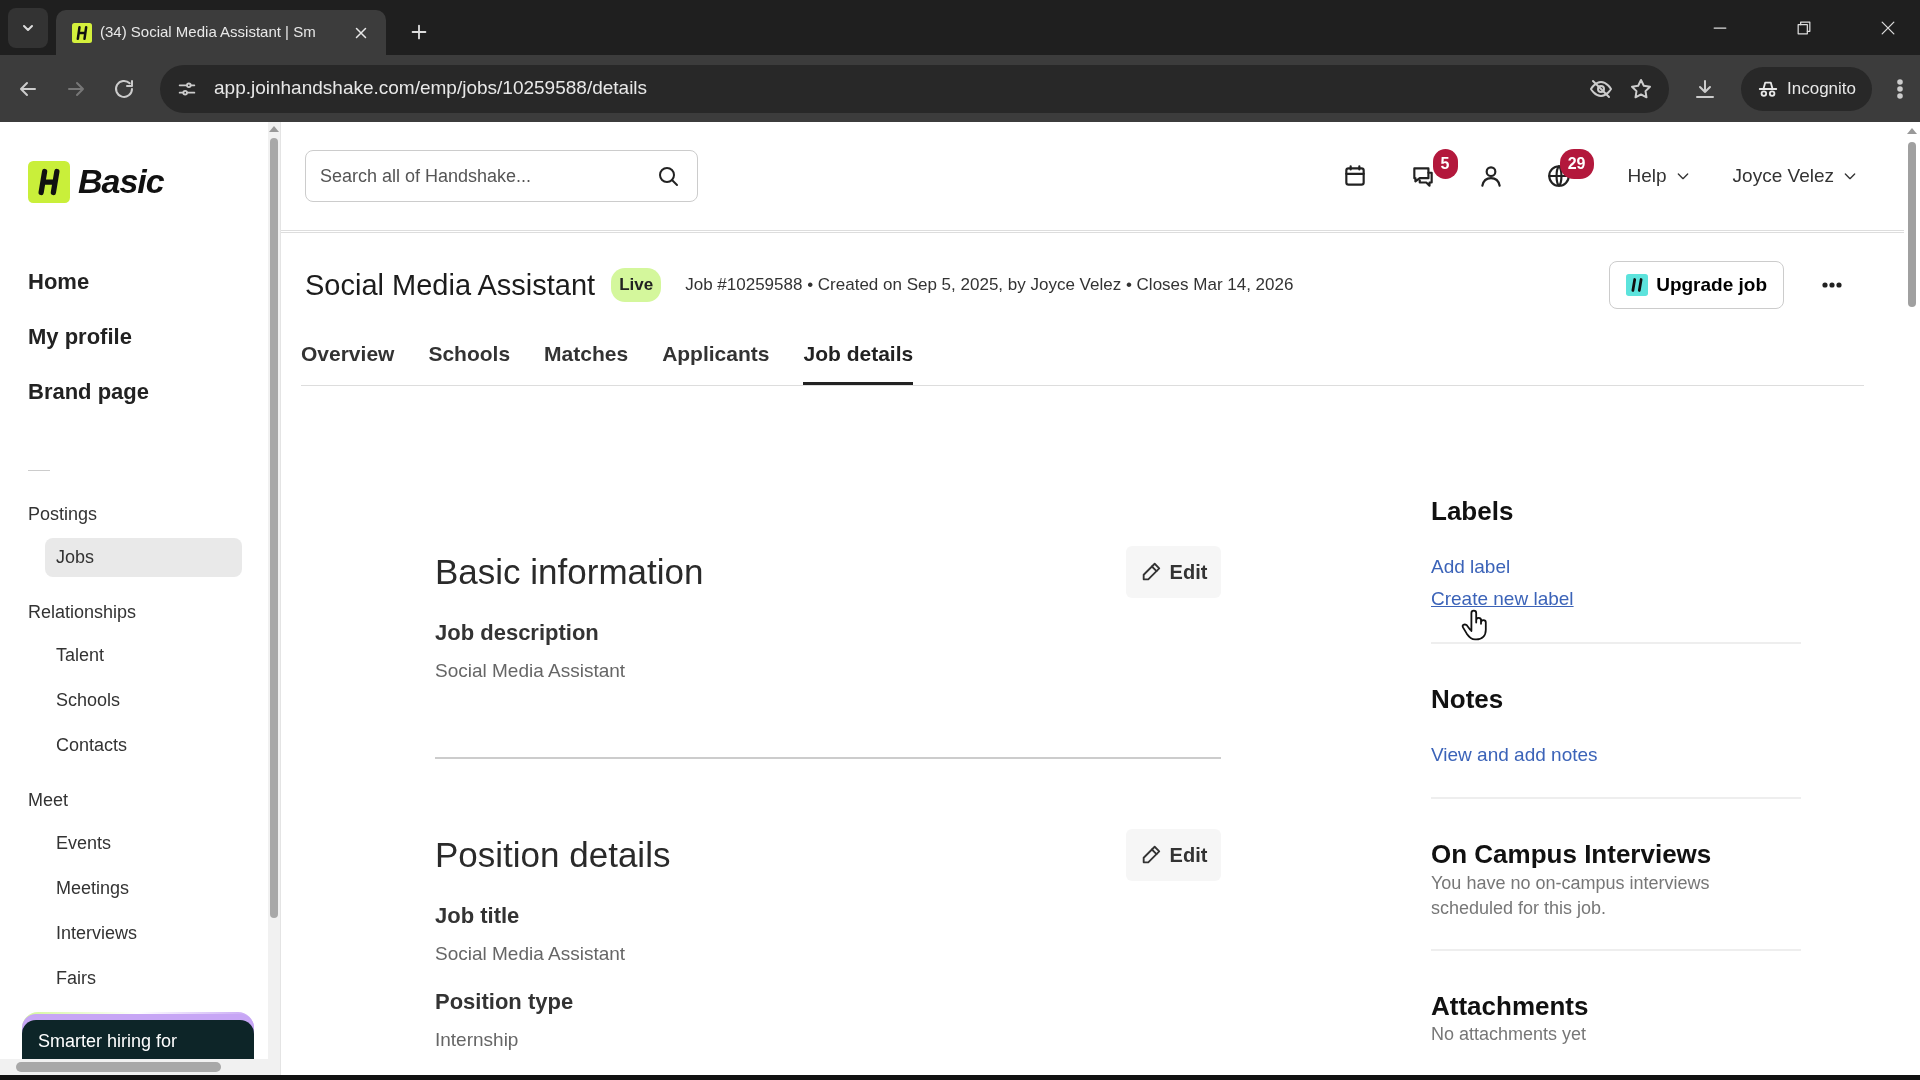 The width and height of the screenshot is (1920, 1080). What do you see at coordinates (143, 843) in the screenshot?
I see `nav-item: Events` at bounding box center [143, 843].